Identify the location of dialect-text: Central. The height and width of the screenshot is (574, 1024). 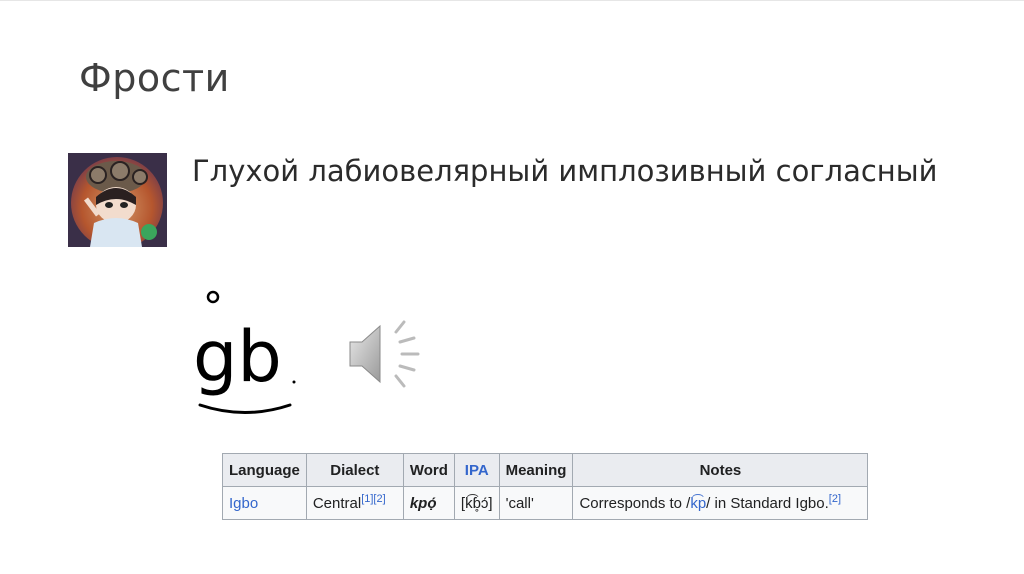
(337, 503).